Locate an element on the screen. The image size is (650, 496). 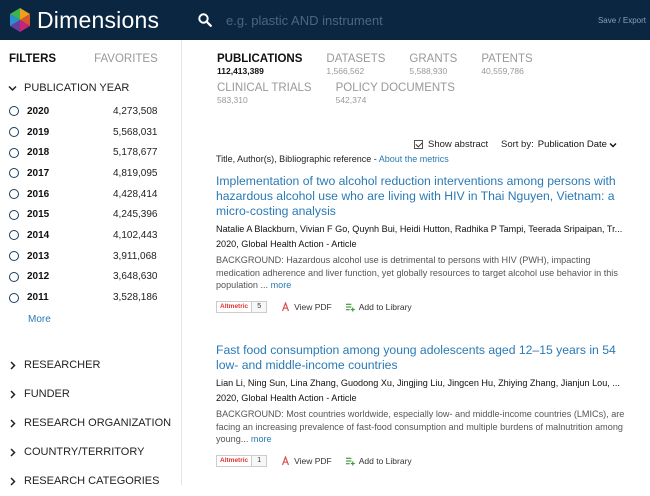
tab-policy-documents: POLICY DOCUMENTS 542,374 is located at coordinates (395, 94).